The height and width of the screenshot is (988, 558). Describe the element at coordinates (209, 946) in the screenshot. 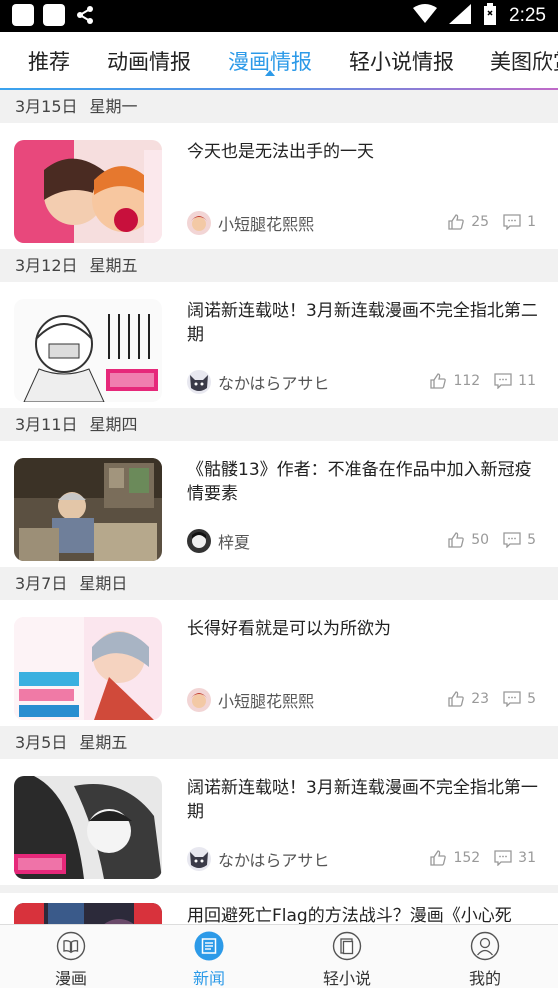

I see `news-icon` at that location.